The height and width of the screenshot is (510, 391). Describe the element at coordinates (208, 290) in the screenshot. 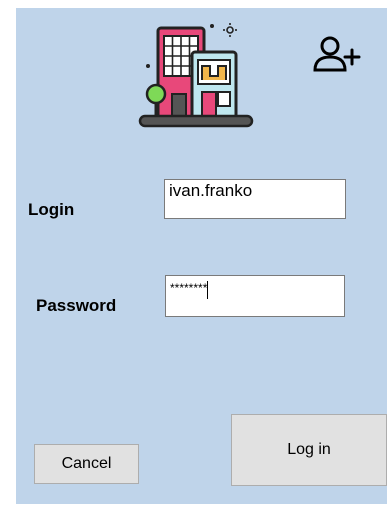

I see `text-caret` at that location.